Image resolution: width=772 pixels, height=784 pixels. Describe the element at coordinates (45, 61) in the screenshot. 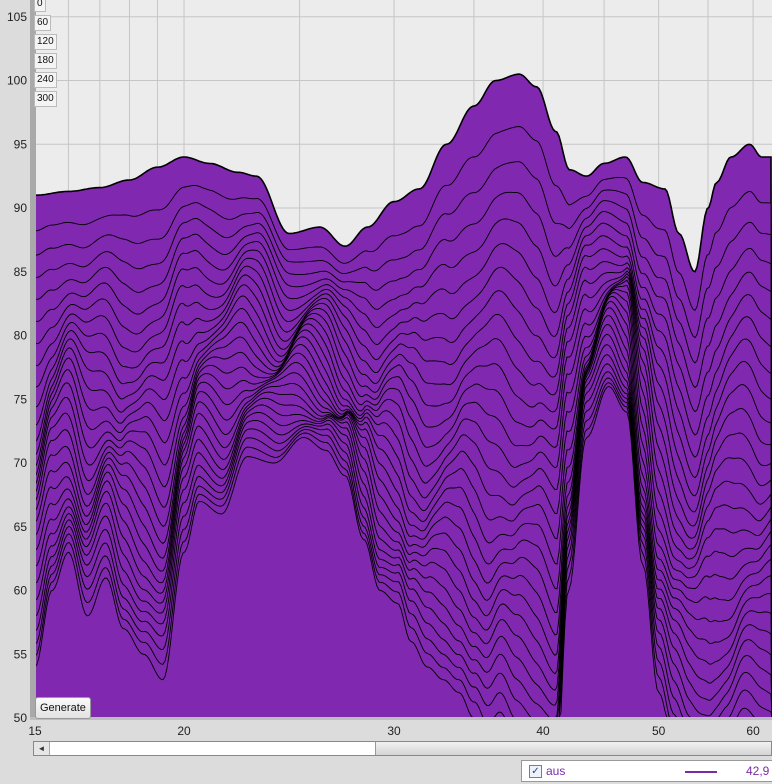

I see `view-angle-button-180: 180` at that location.